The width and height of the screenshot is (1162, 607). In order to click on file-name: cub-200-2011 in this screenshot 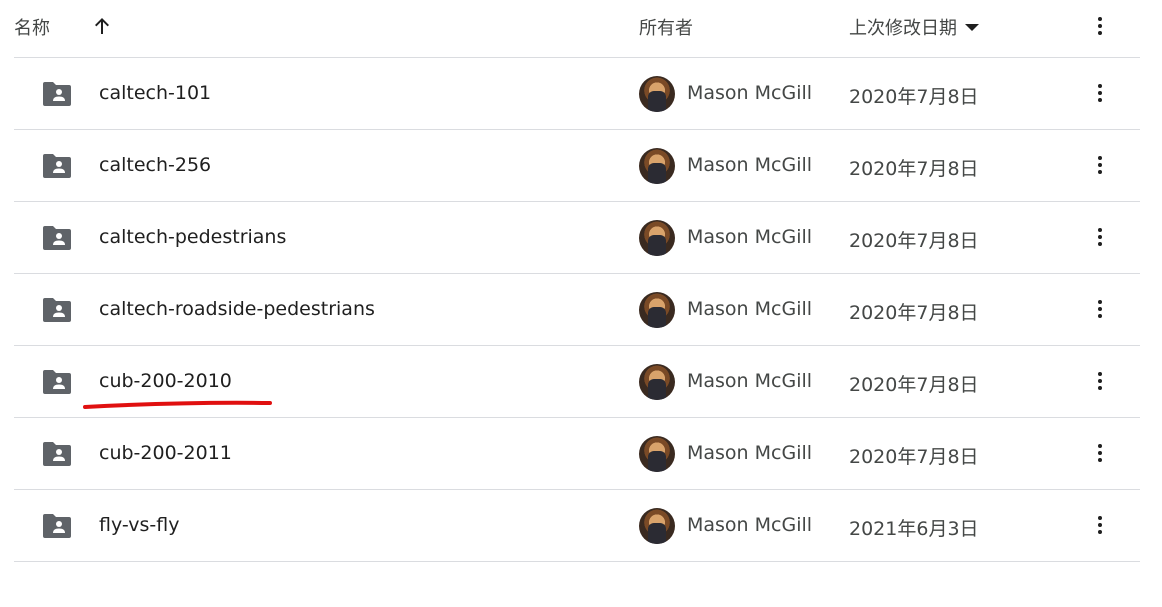, I will do `click(165, 453)`.